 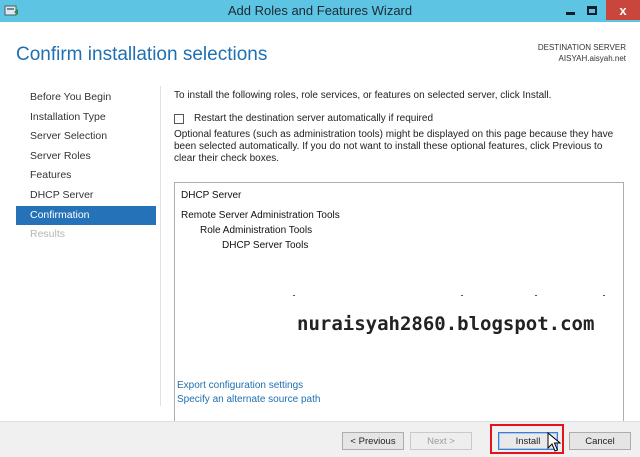 What do you see at coordinates (592, 58) in the screenshot?
I see `destination-value: AISYAH.aisyah.net` at bounding box center [592, 58].